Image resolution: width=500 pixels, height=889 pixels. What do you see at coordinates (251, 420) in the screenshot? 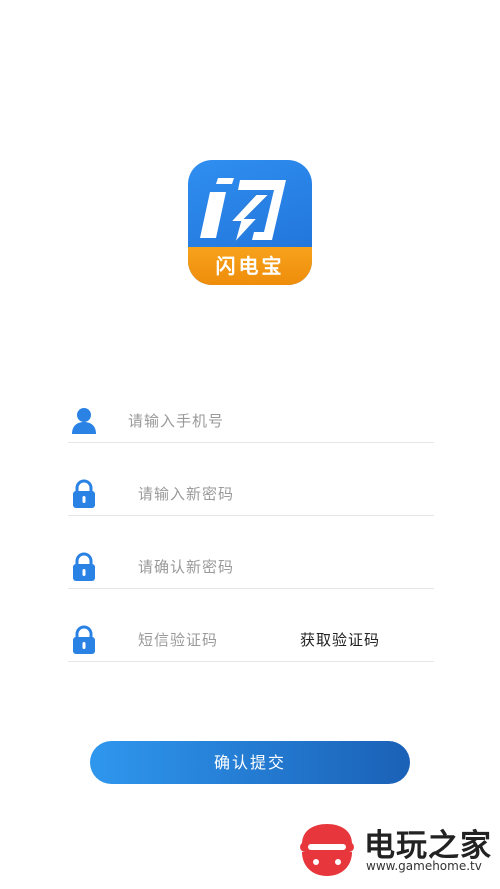
I see `phone-field: 请输入手机号` at bounding box center [251, 420].